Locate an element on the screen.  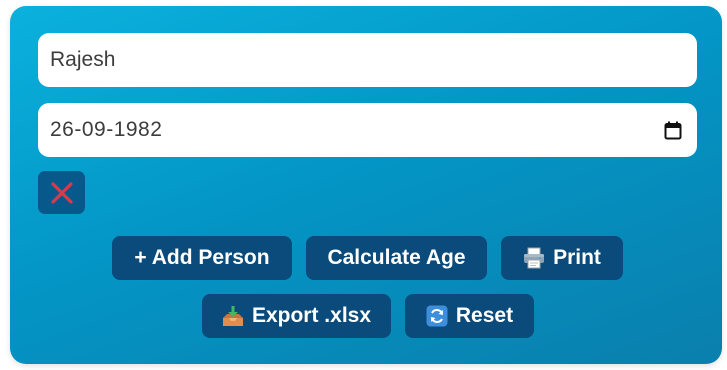
add-person-label: + Add Person is located at coordinates (202, 257).